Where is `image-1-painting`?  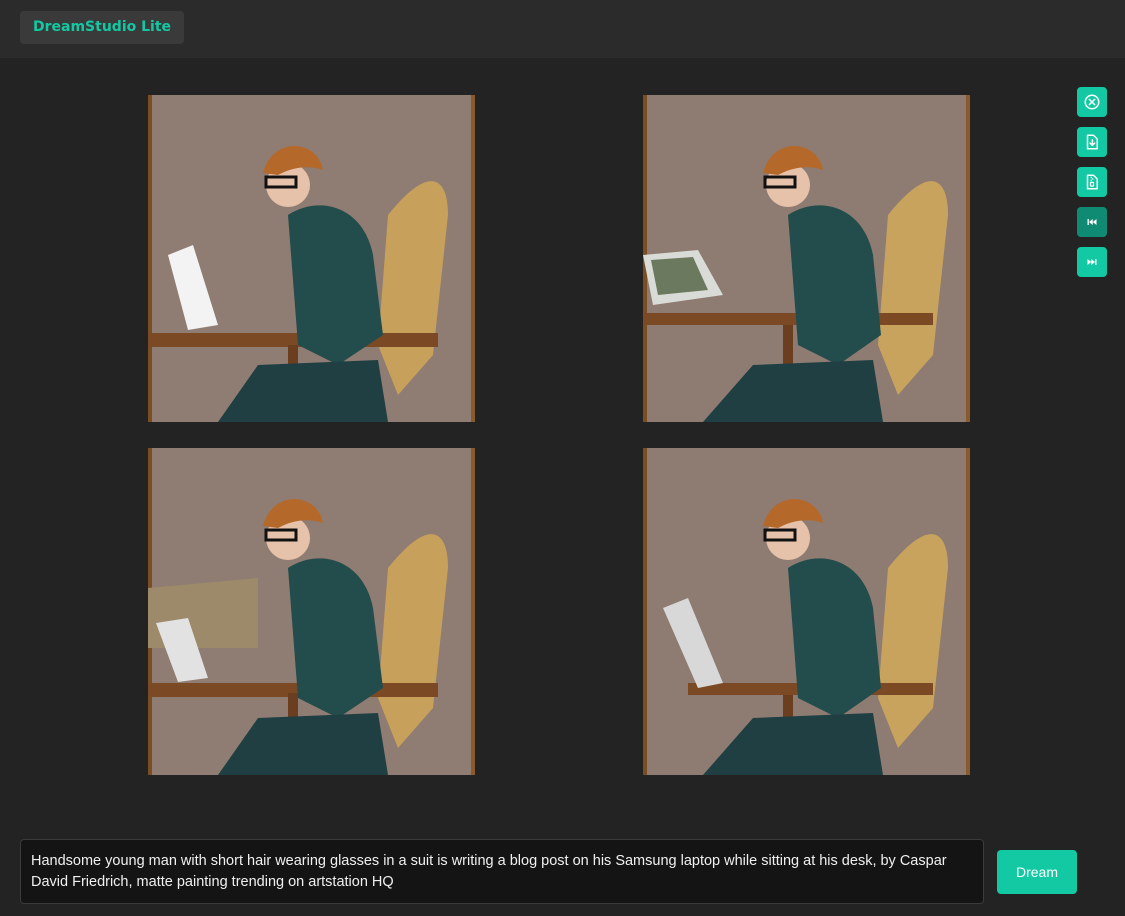
image-1-painting is located at coordinates (311, 258).